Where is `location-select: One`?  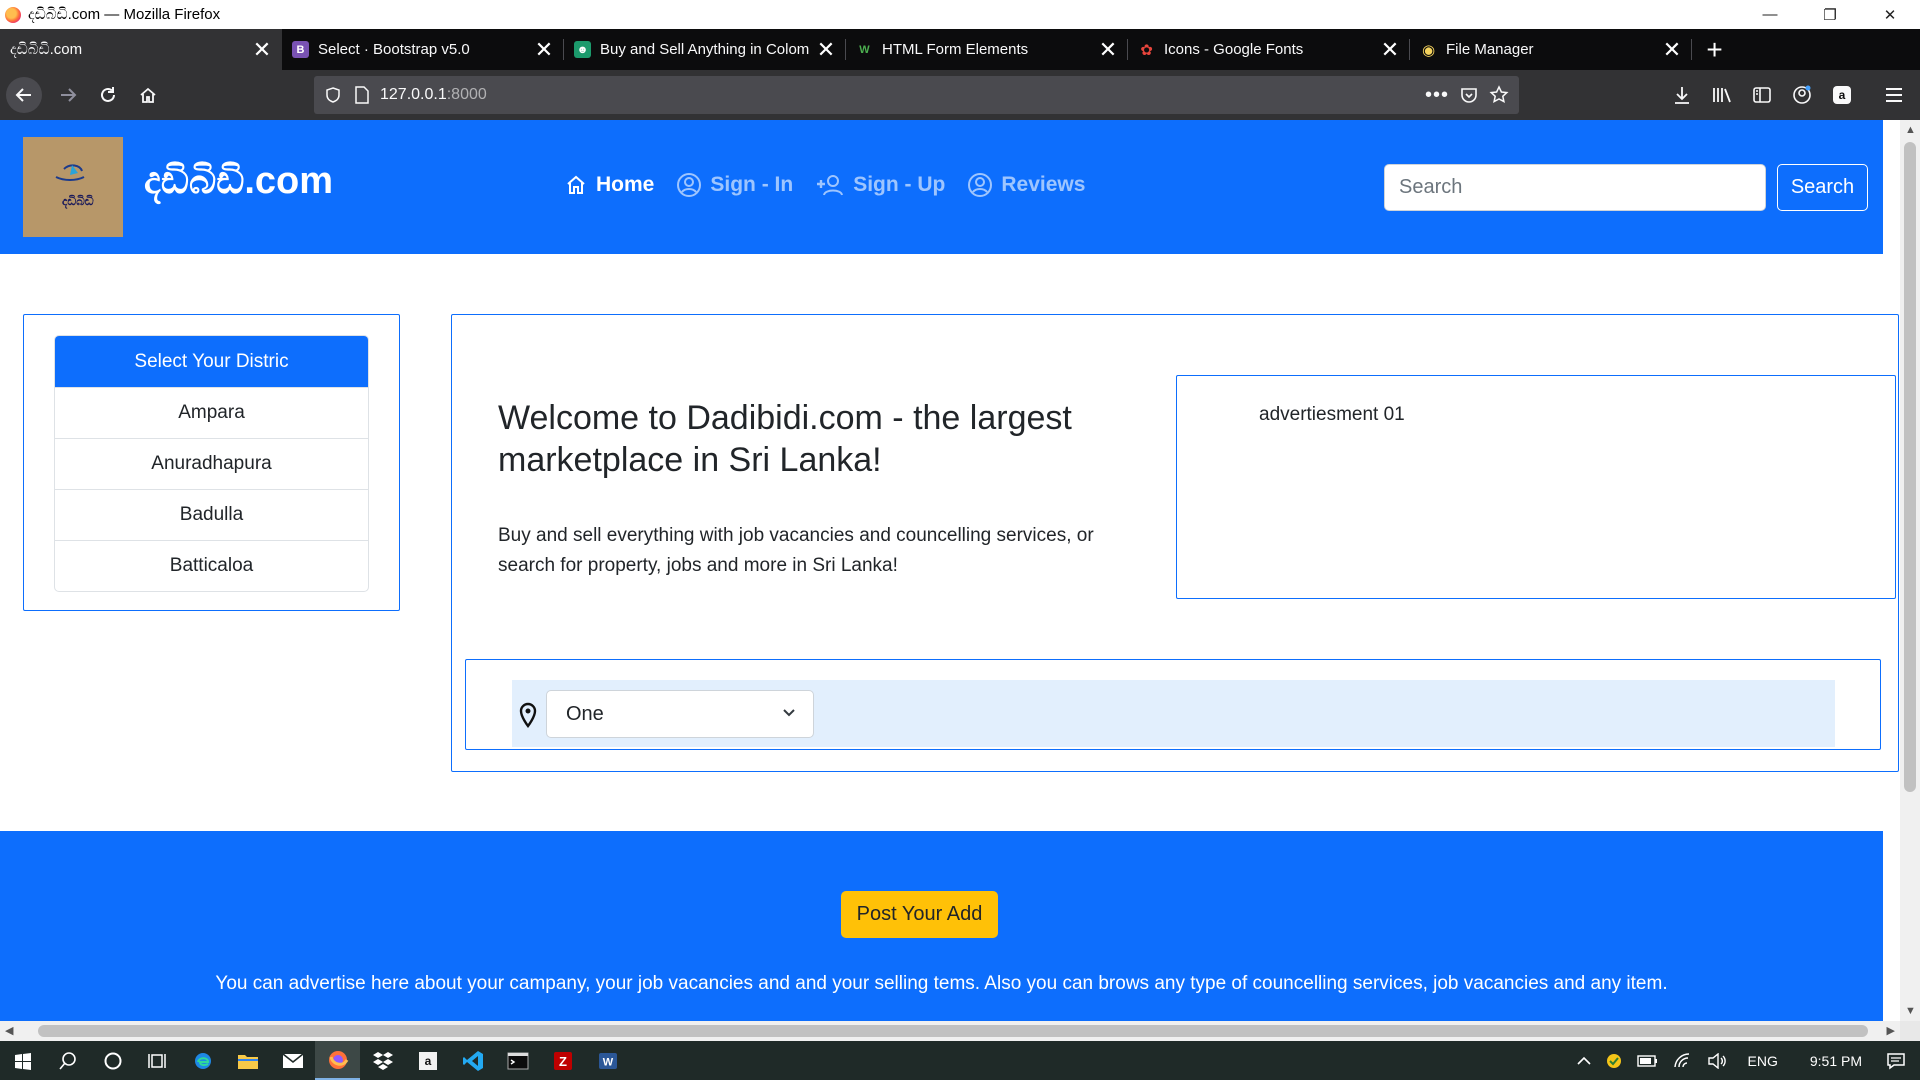 location-select: One is located at coordinates (680, 714).